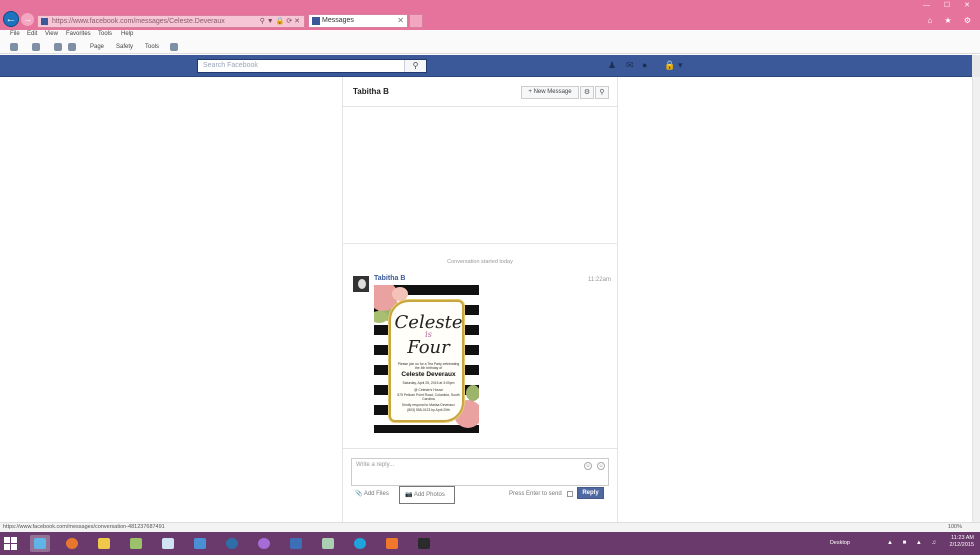 This screenshot has width=980, height=555. Describe the element at coordinates (976, 66) in the screenshot. I see `scrollbar-top` at that location.